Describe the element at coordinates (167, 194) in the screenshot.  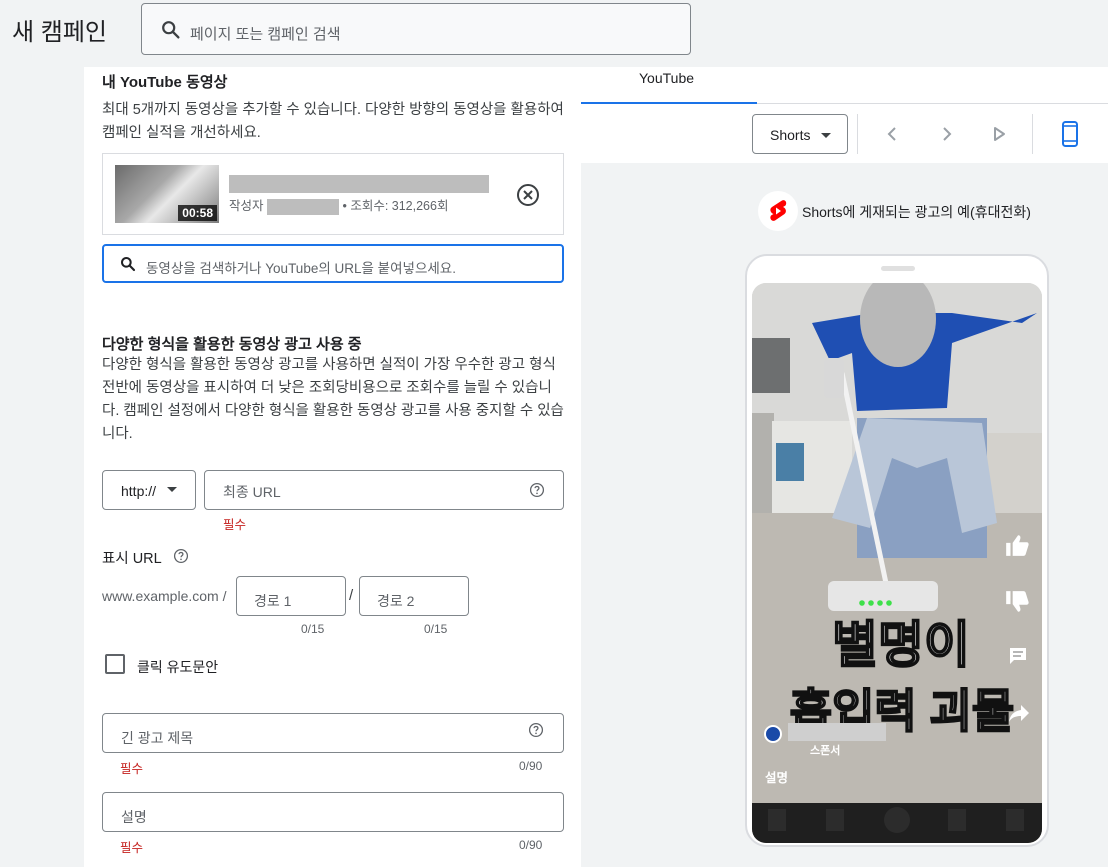
I see `video-thumbnail: 00:58` at that location.